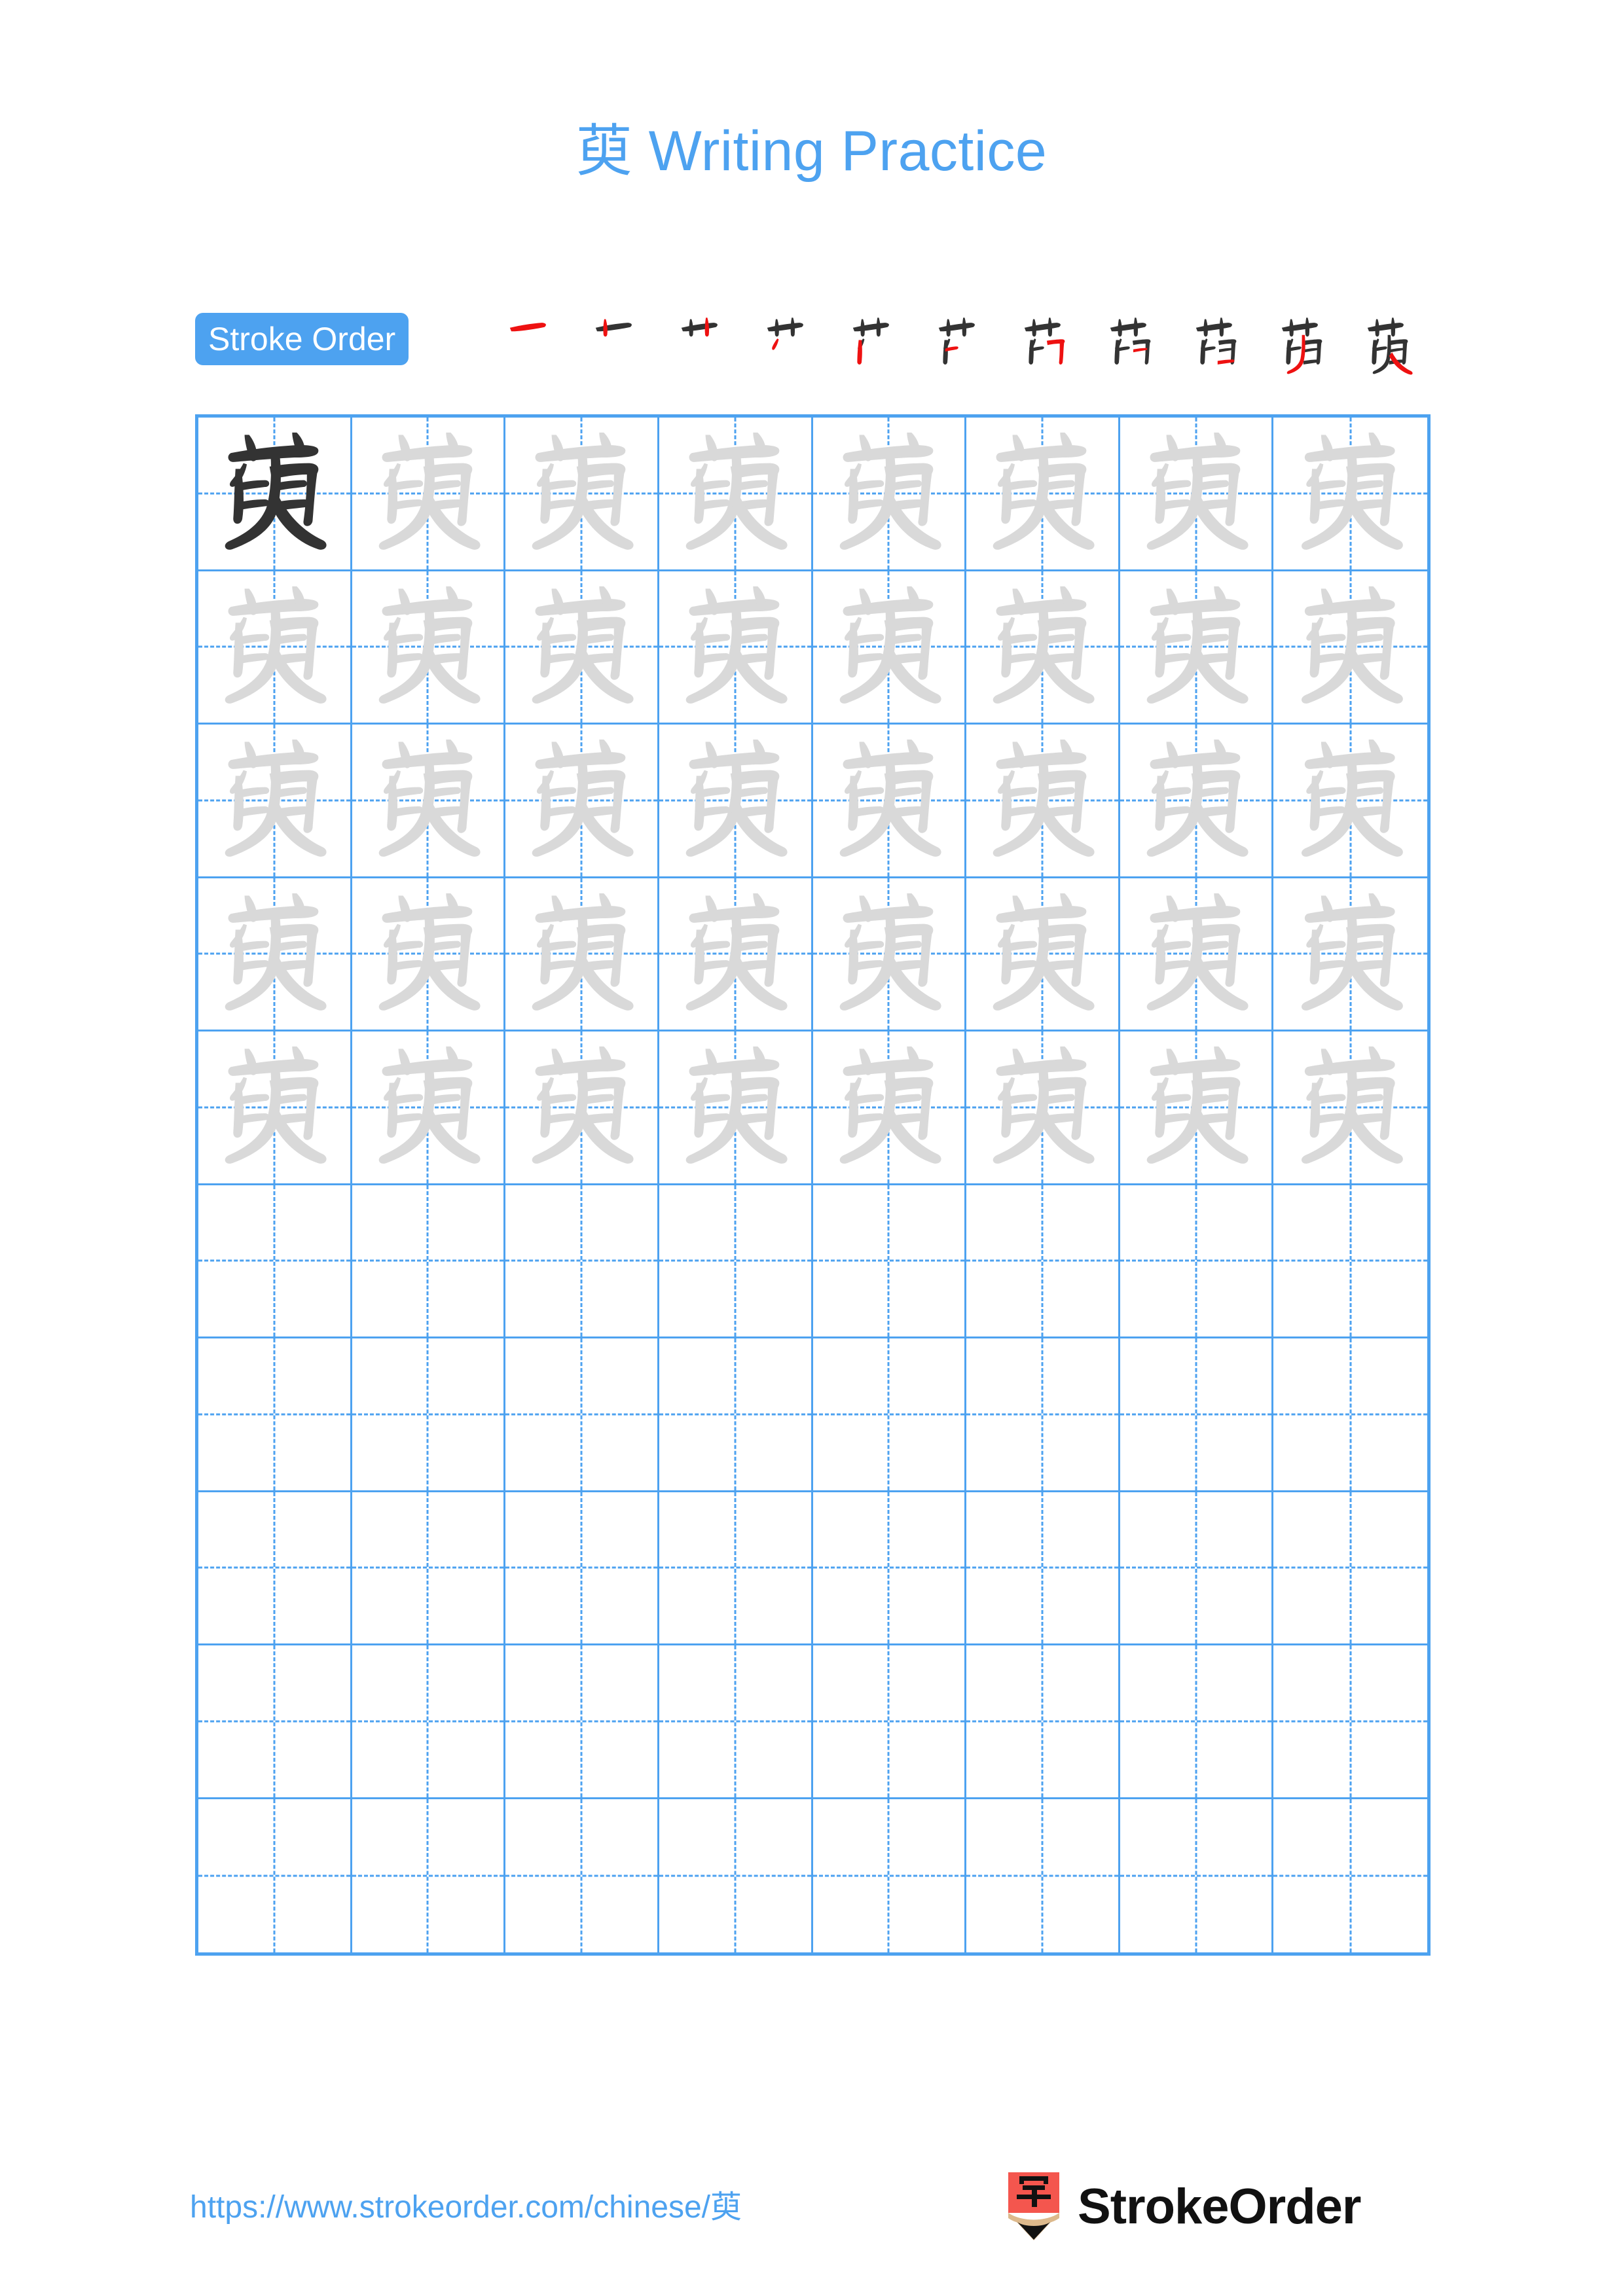  I want to click on footer-url-link: https://www.strokeorder.com/chinese/萸, so click(466, 2204).